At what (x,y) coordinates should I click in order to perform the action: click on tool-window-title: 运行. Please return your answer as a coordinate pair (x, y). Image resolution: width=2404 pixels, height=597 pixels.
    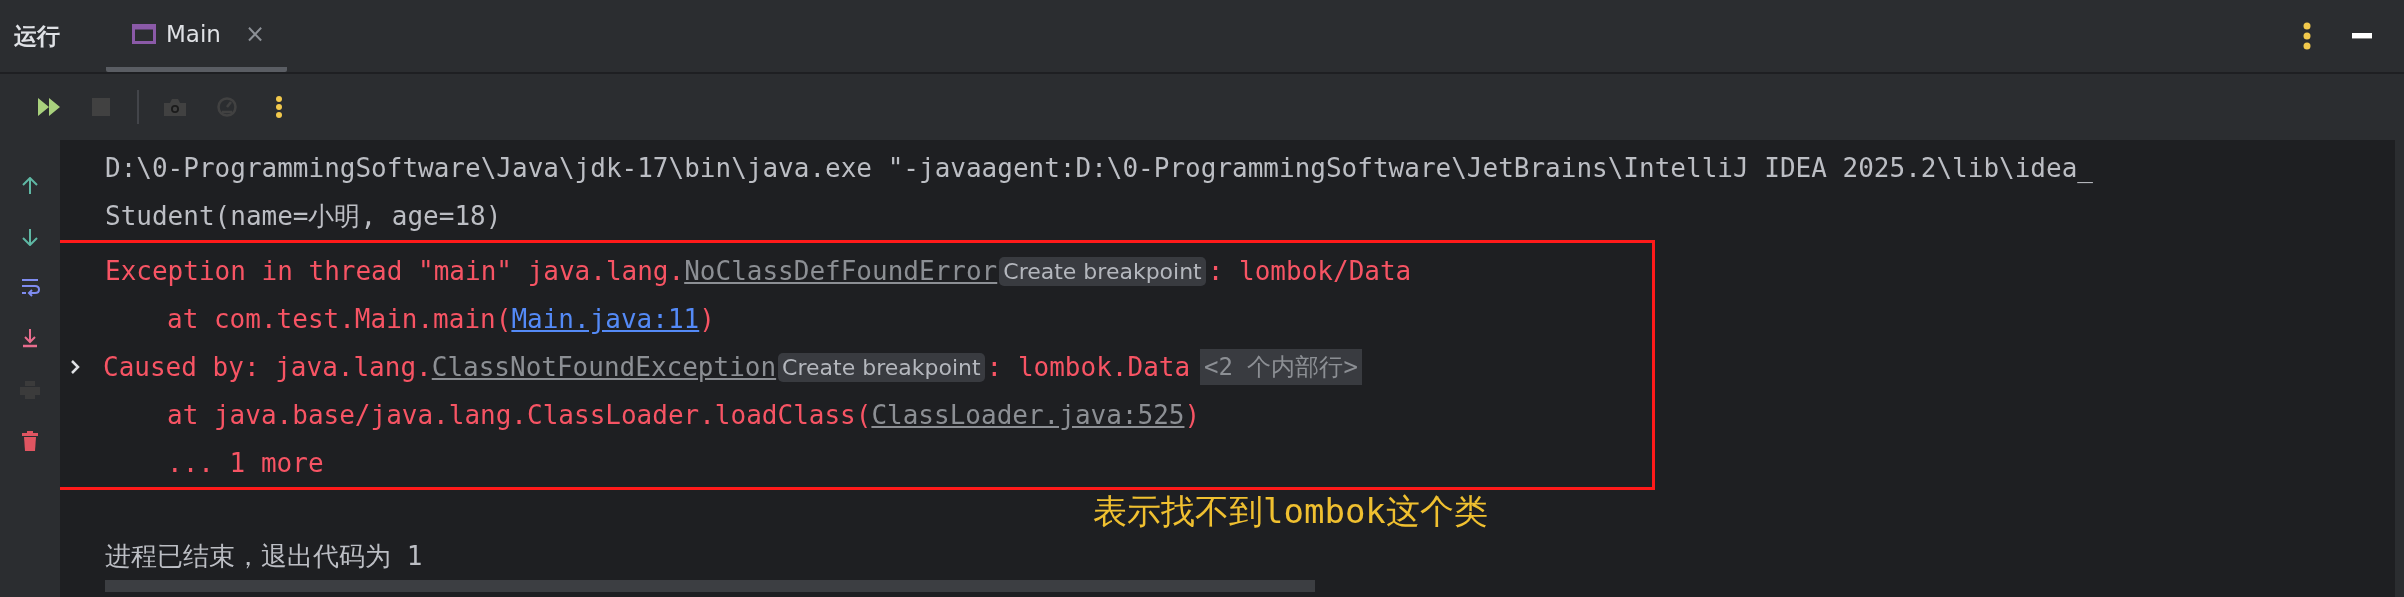
    Looking at the image, I should click on (37, 36).